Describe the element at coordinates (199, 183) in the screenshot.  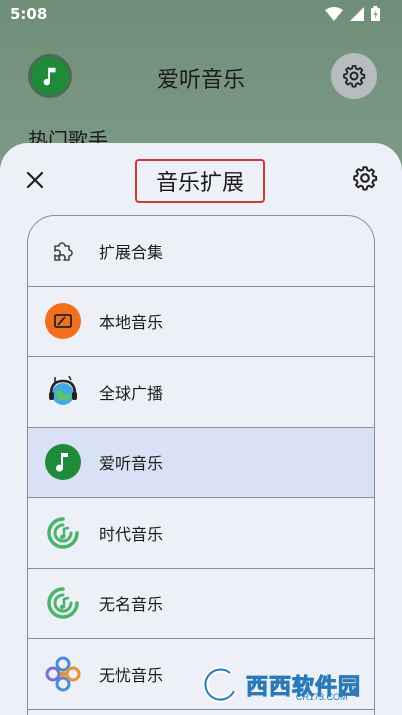
I see `sheet-title: 音乐扩展` at that location.